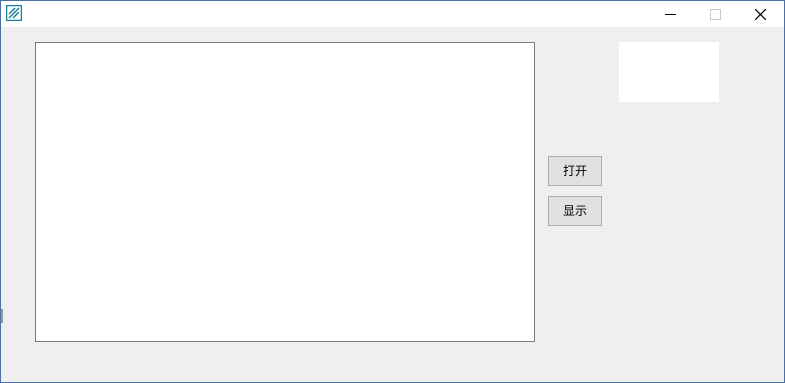 The height and width of the screenshot is (383, 785). I want to click on minimize-button, so click(670, 14).